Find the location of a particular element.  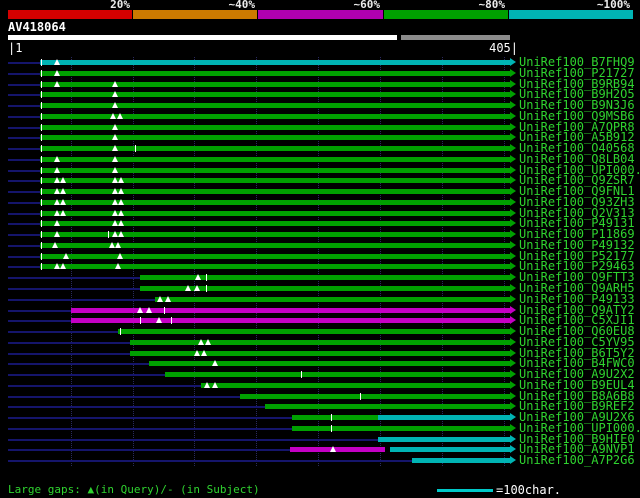

identity-scale-labels: 20% ~40% ~60% ~80% ~100% is located at coordinates (320, 5).